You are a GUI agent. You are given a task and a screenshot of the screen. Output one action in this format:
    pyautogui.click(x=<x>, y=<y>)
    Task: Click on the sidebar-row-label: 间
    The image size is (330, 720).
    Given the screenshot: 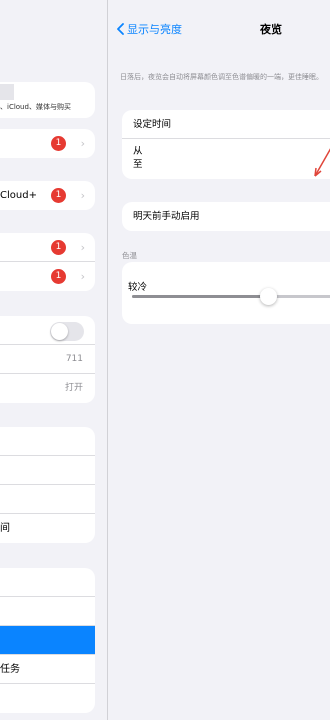 What is the action you would take?
    pyautogui.click(x=5, y=528)
    